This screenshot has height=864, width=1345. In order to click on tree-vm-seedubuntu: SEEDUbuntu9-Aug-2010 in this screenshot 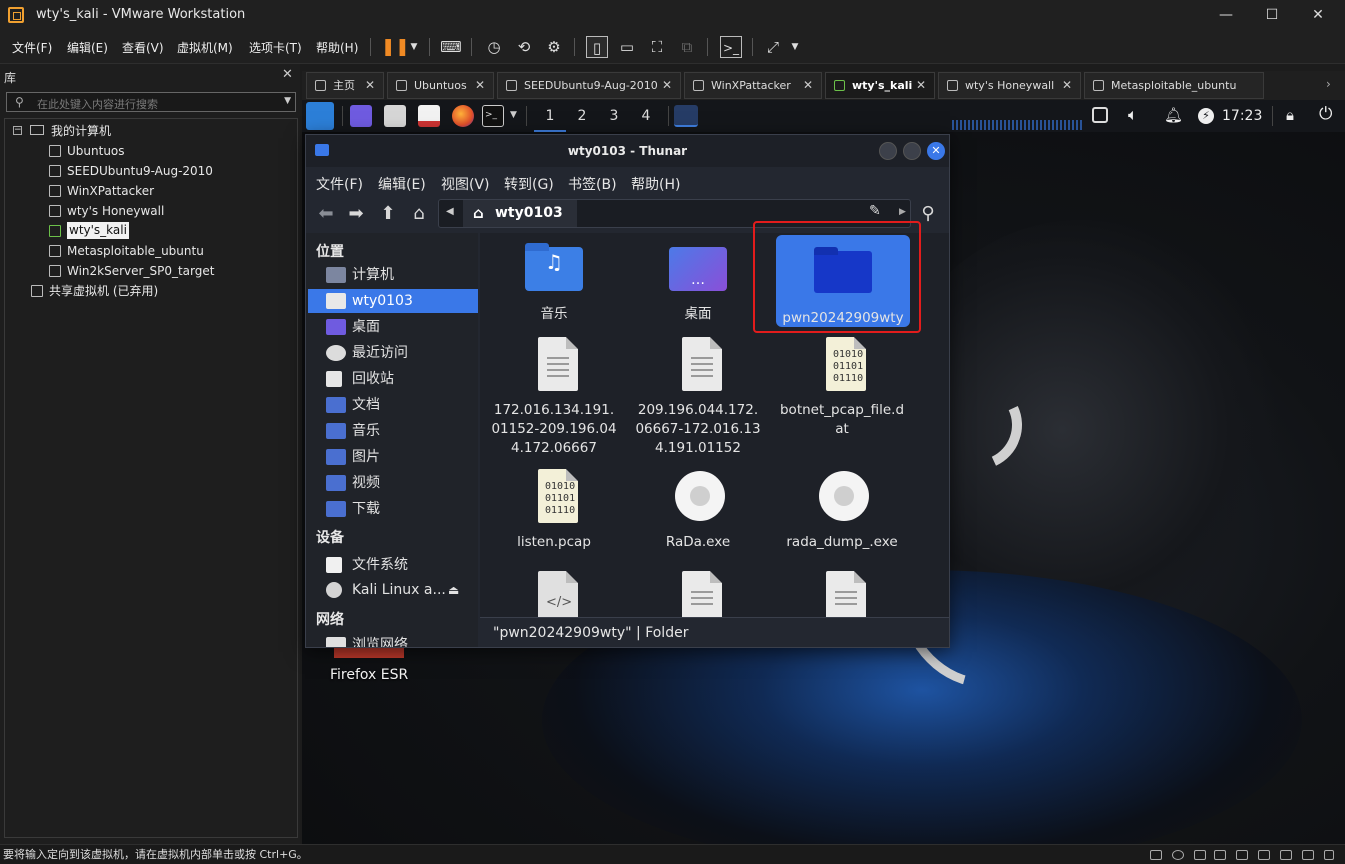, I will do `click(169, 171)`.